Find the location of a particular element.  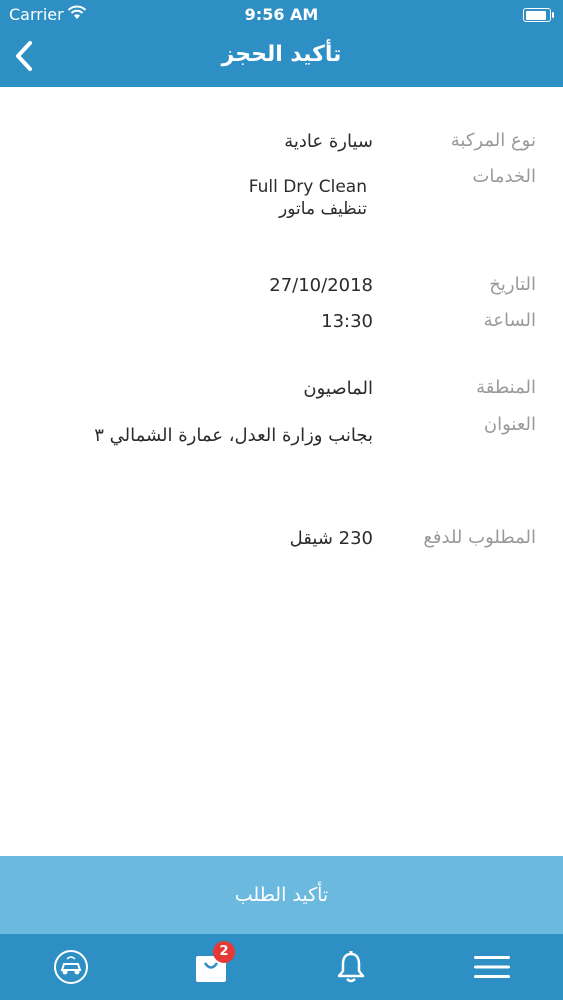

tab-menu is located at coordinates (492, 967).